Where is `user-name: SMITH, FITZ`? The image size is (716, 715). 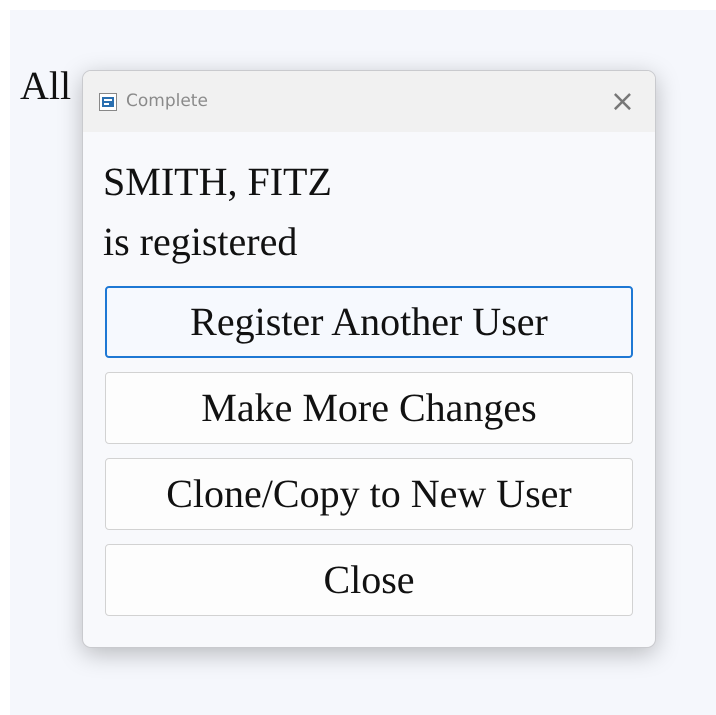 user-name: SMITH, FITZ is located at coordinates (218, 182).